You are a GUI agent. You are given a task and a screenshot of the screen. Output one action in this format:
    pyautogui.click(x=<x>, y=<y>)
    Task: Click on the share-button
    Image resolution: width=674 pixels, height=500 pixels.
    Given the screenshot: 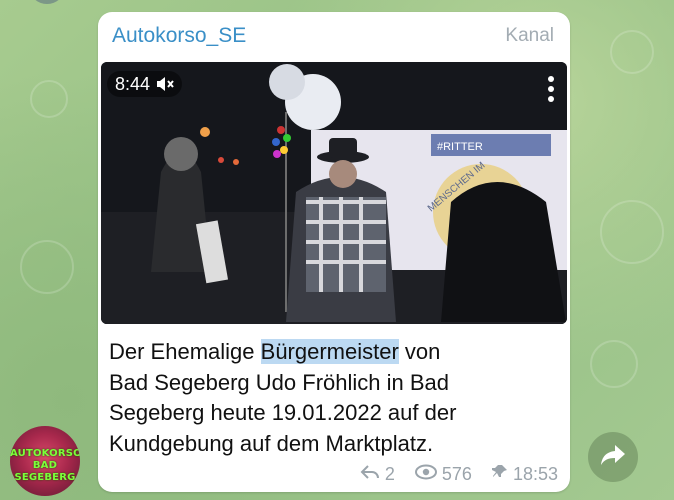 What is the action you would take?
    pyautogui.click(x=613, y=457)
    